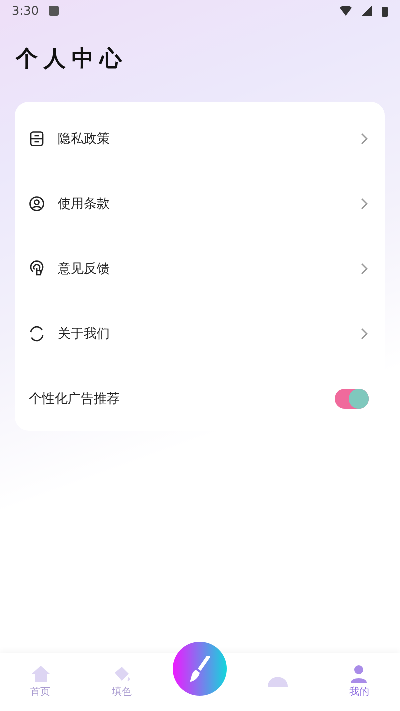 The image size is (400, 711). Describe the element at coordinates (53, 11) in the screenshot. I see `notification-icon` at that location.